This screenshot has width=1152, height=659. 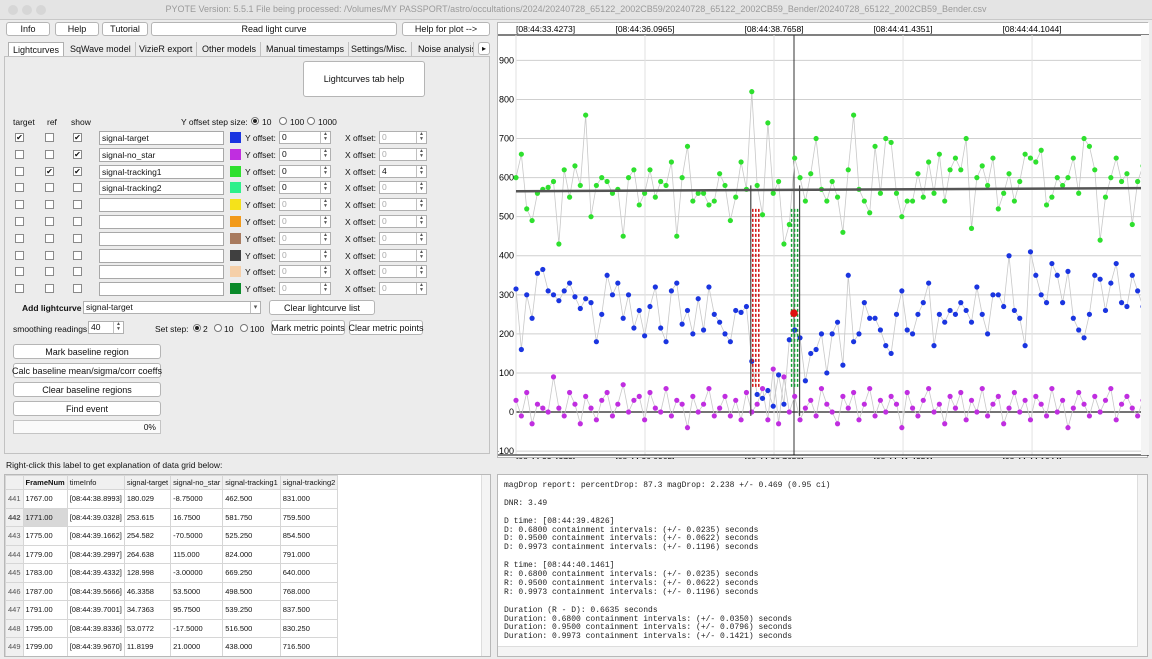 What do you see at coordinates (251, 499) in the screenshot?
I see `grid-cell: 462.500` at bounding box center [251, 499].